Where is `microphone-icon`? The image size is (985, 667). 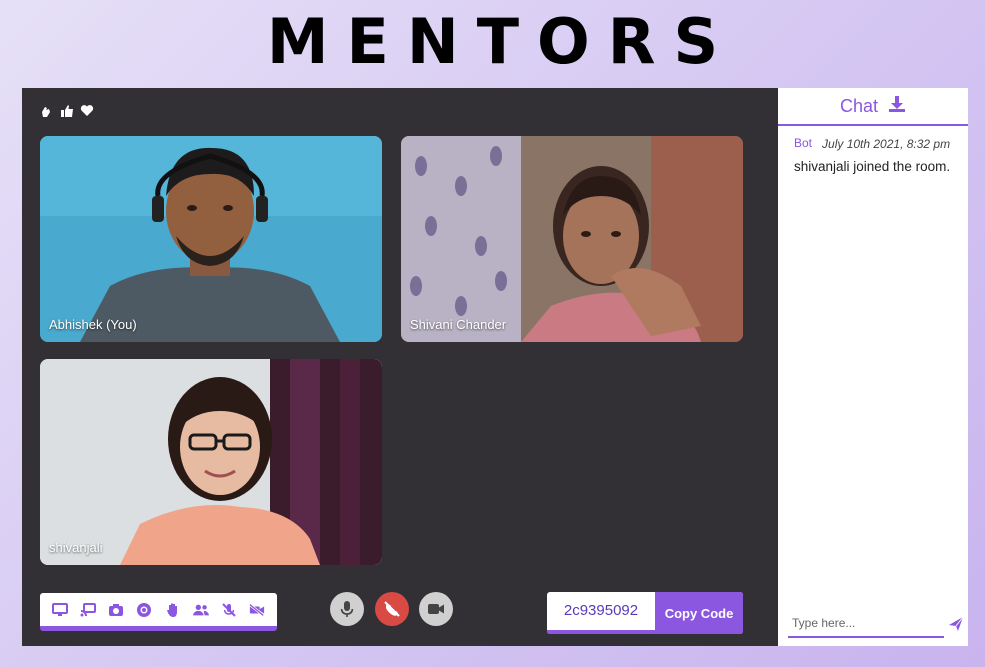
microphone-icon is located at coordinates (347, 609).